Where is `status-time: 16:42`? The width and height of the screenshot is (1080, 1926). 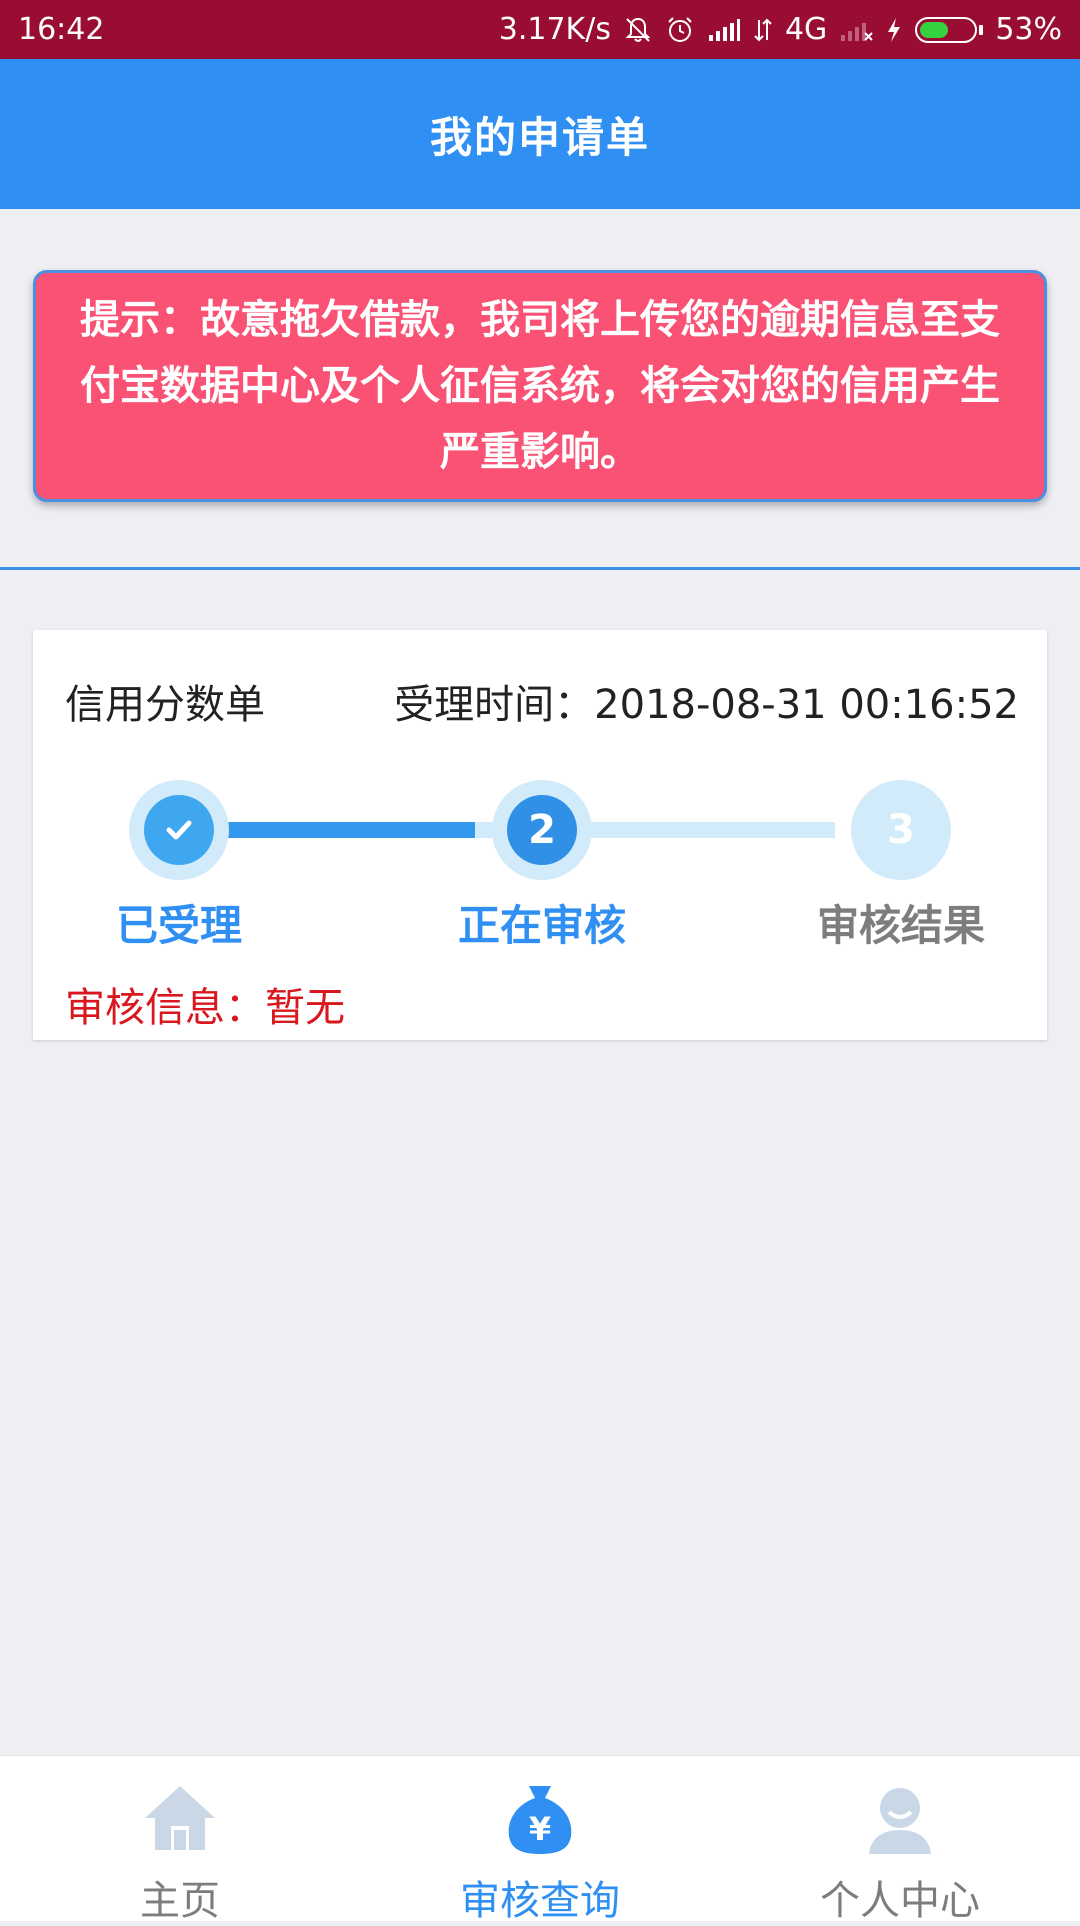 status-time: 16:42 is located at coordinates (61, 29).